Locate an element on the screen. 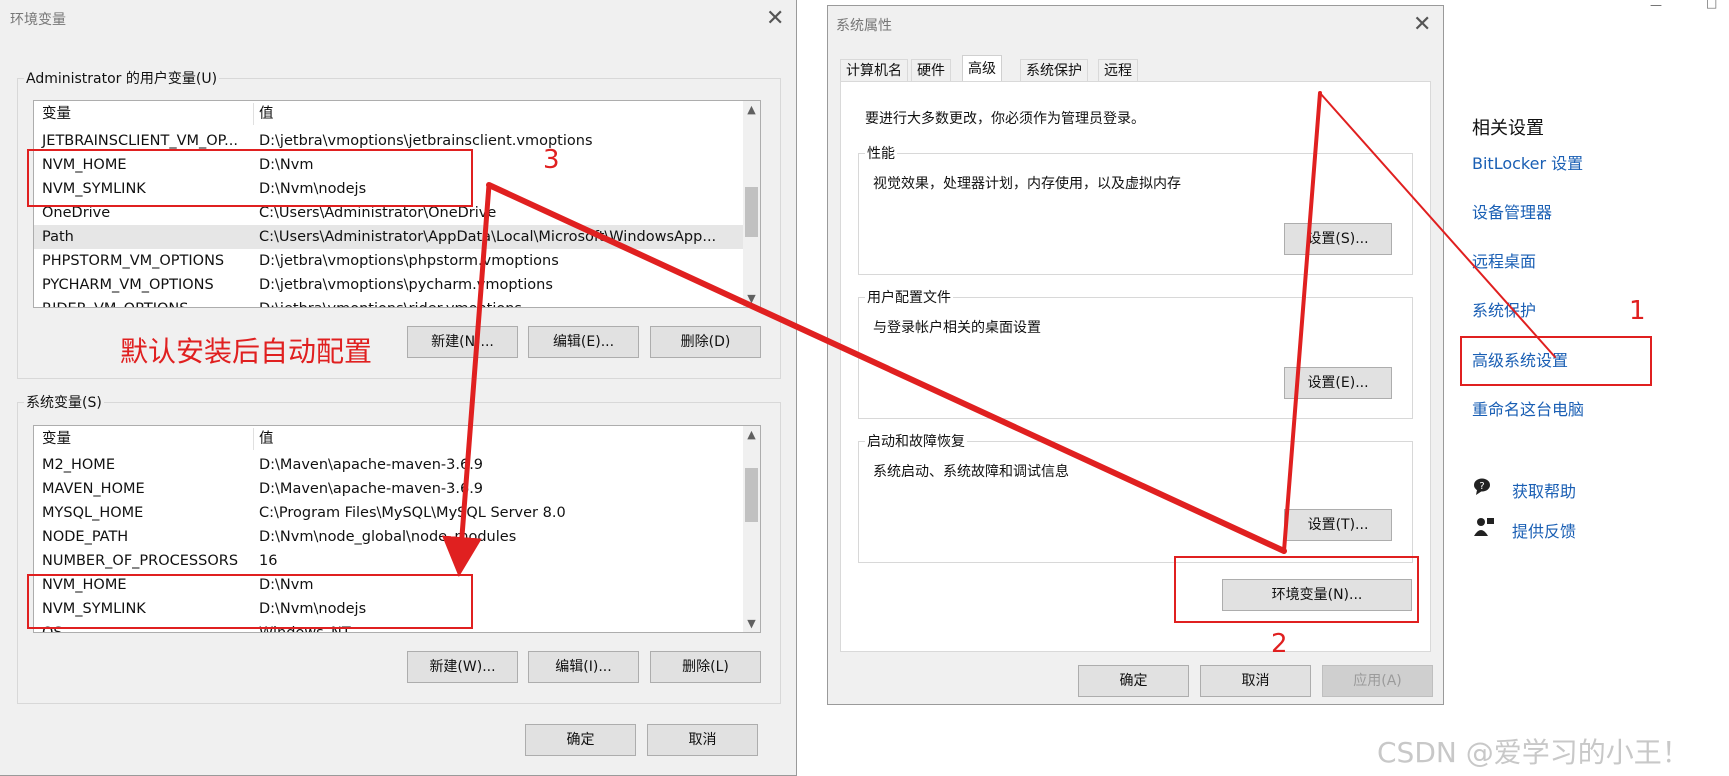  var-value: D:\jetbra\vmoptions\rider.vmoptions is located at coordinates (390, 302).